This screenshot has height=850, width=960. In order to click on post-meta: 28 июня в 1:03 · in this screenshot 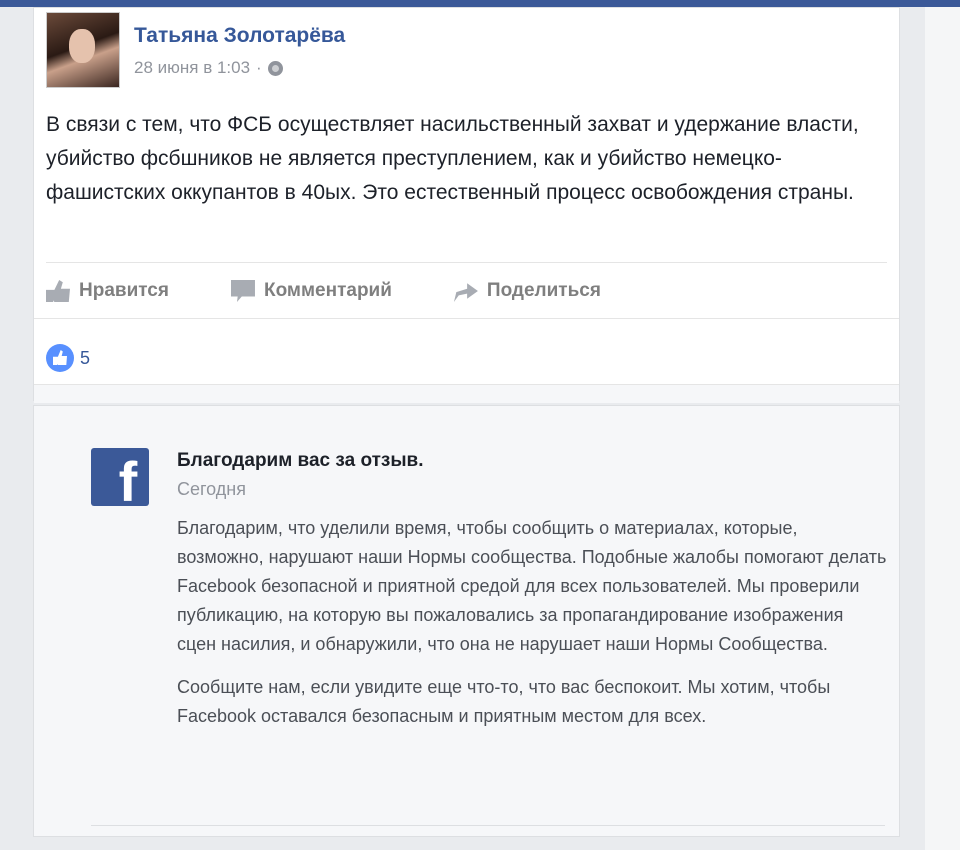, I will do `click(208, 68)`.